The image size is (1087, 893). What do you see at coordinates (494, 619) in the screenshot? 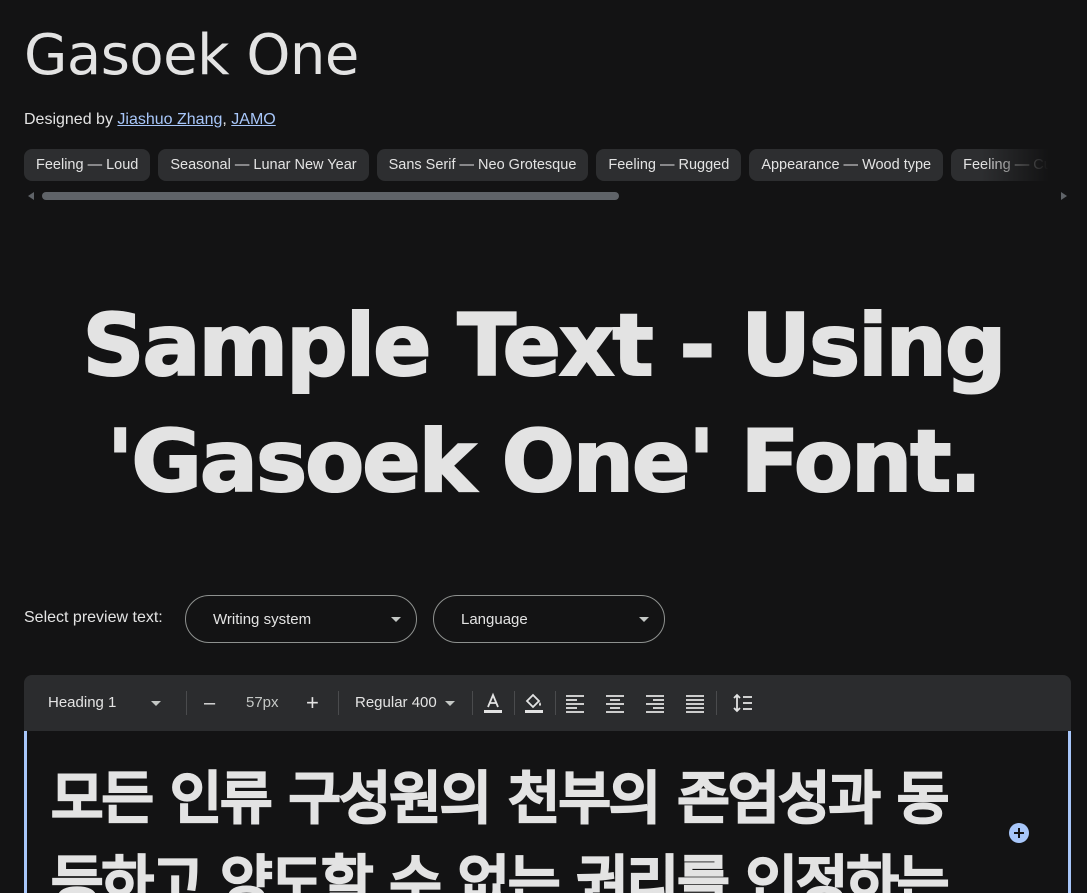
I see `language-value: Language` at bounding box center [494, 619].